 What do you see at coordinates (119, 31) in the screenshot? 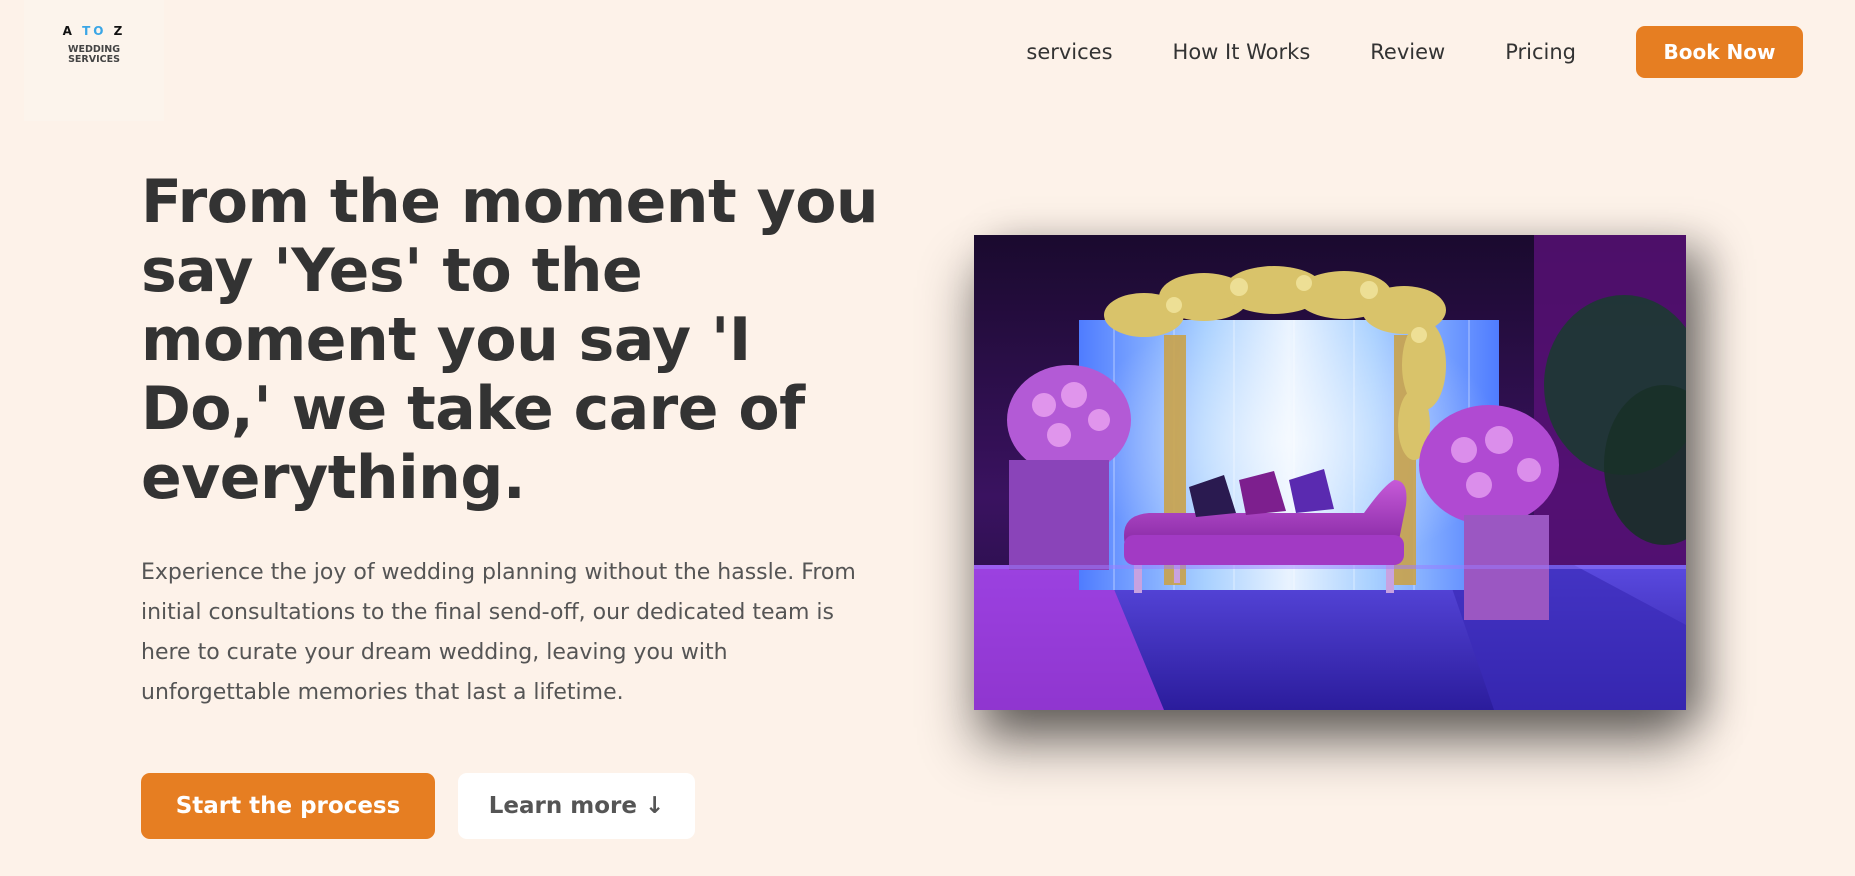
I see `logo-letter-z: Z` at bounding box center [119, 31].